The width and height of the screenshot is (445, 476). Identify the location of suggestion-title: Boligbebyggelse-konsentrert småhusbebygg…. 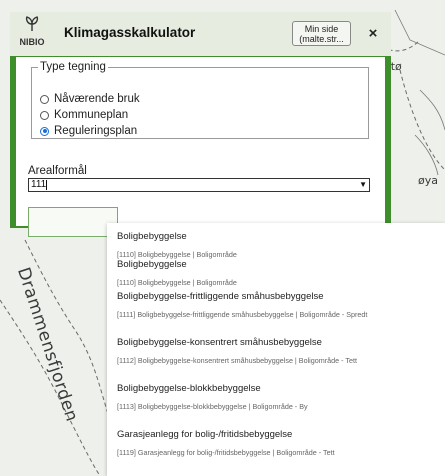
(219, 342).